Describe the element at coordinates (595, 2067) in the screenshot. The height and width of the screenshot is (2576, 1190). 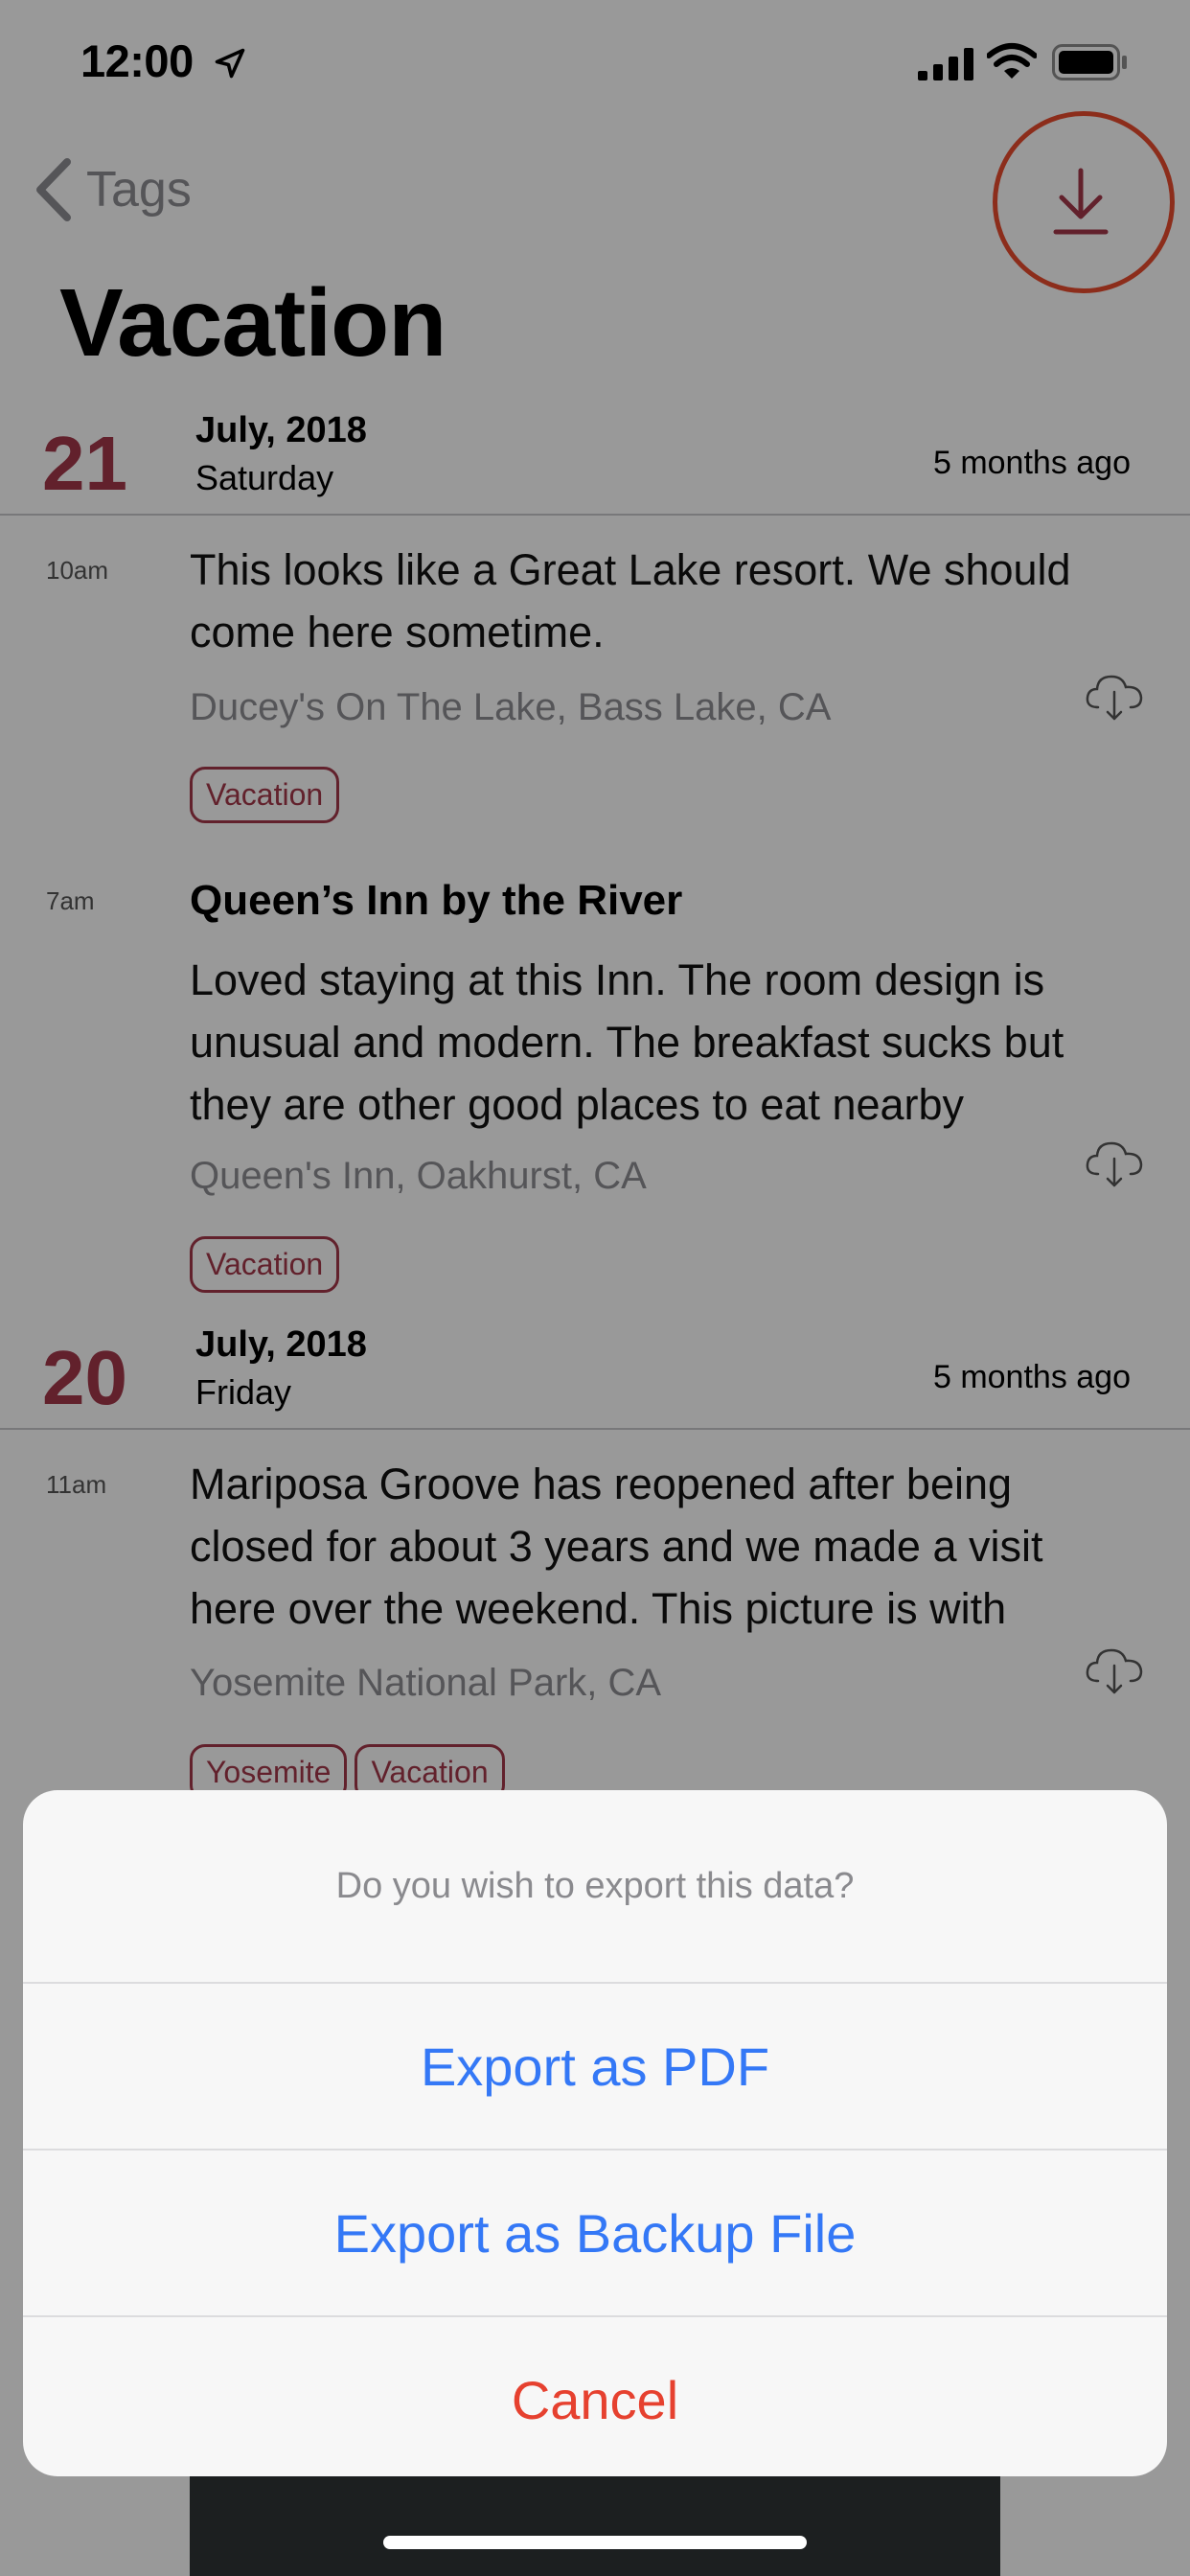
I see `export-pdf-button: Export as PDF` at that location.